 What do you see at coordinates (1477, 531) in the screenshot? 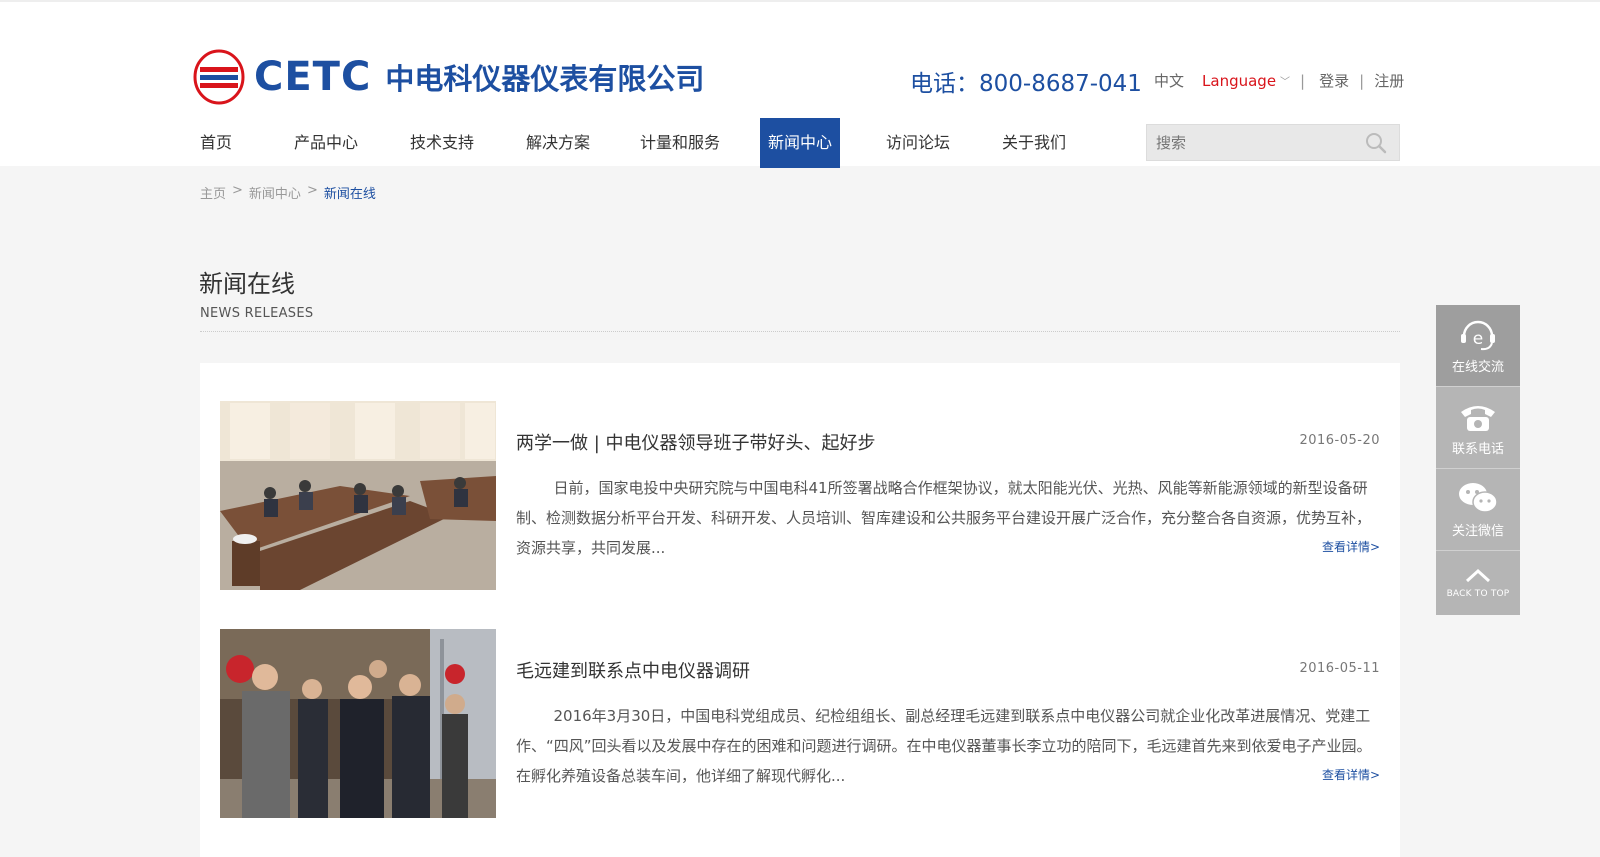
I see `wechat-label: 关注微信` at bounding box center [1477, 531].